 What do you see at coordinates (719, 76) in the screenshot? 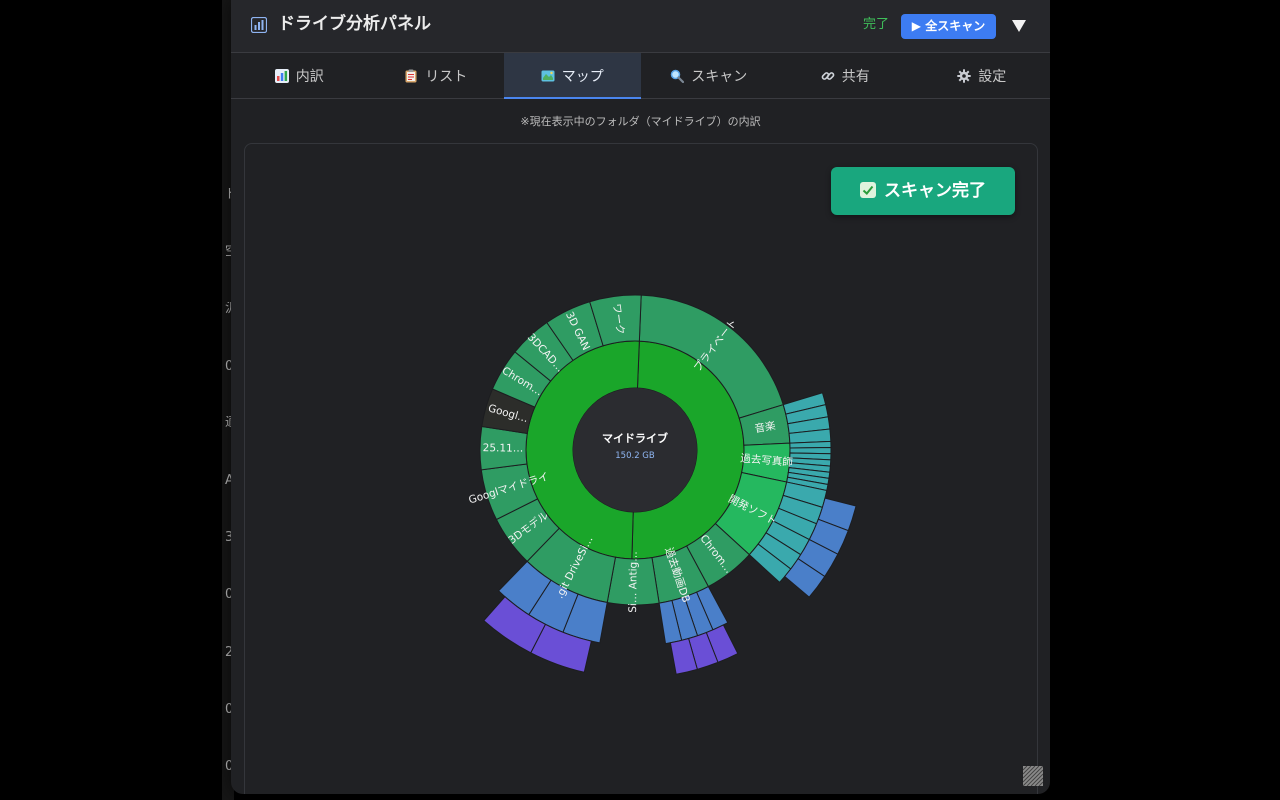
I see `tab-label: スキャン` at bounding box center [719, 76].